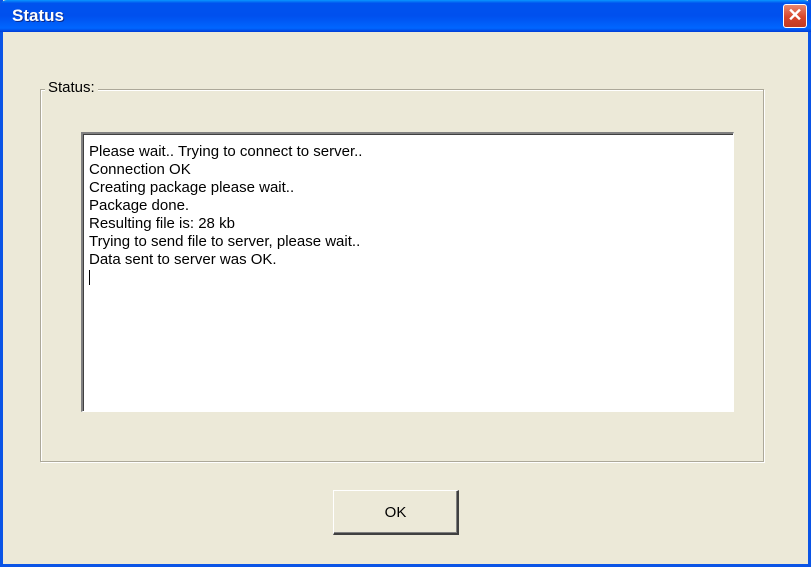 The width and height of the screenshot is (811, 567). What do you see at coordinates (139, 205) in the screenshot?
I see `log-line: Package done.` at bounding box center [139, 205].